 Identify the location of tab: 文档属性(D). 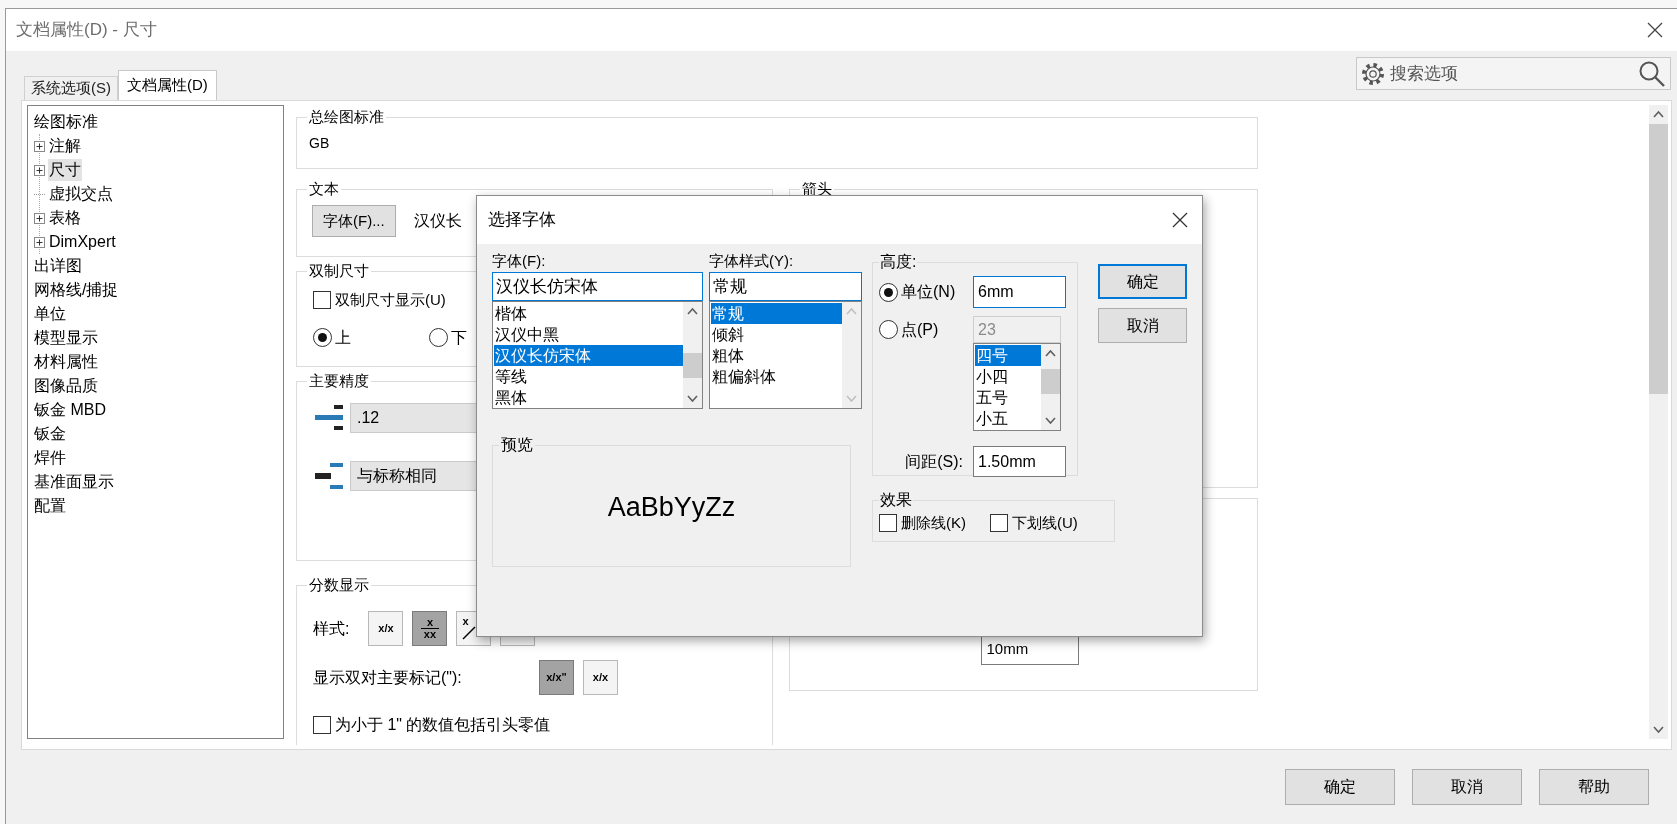
(167, 85).